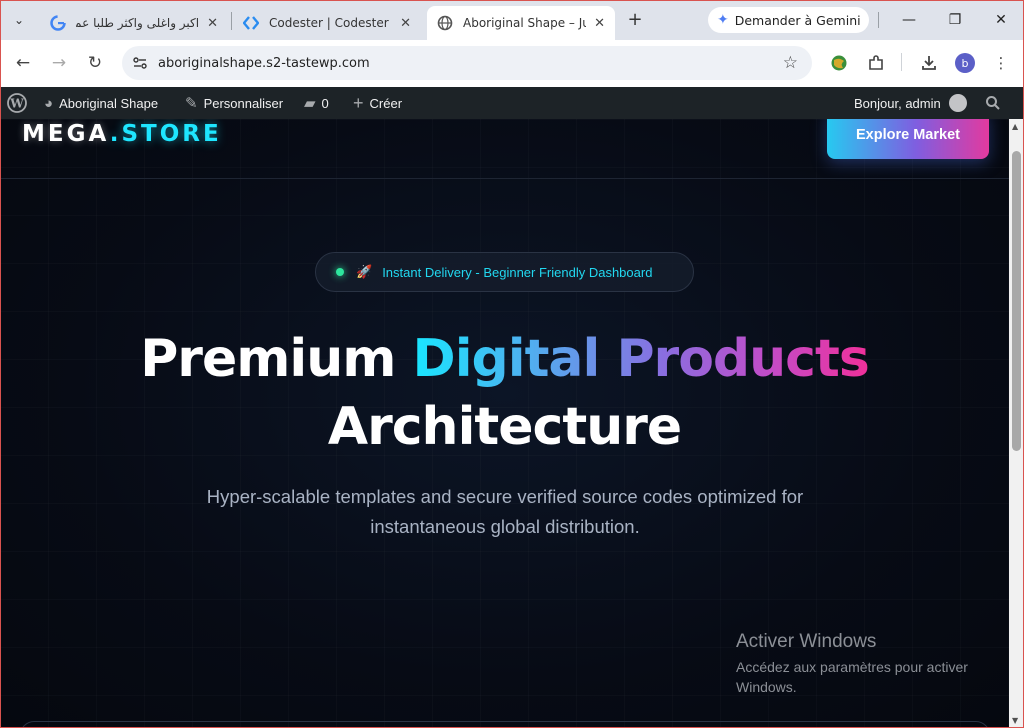 This screenshot has height=728, width=1024. What do you see at coordinates (929, 63) in the screenshot?
I see `download-icon` at bounding box center [929, 63].